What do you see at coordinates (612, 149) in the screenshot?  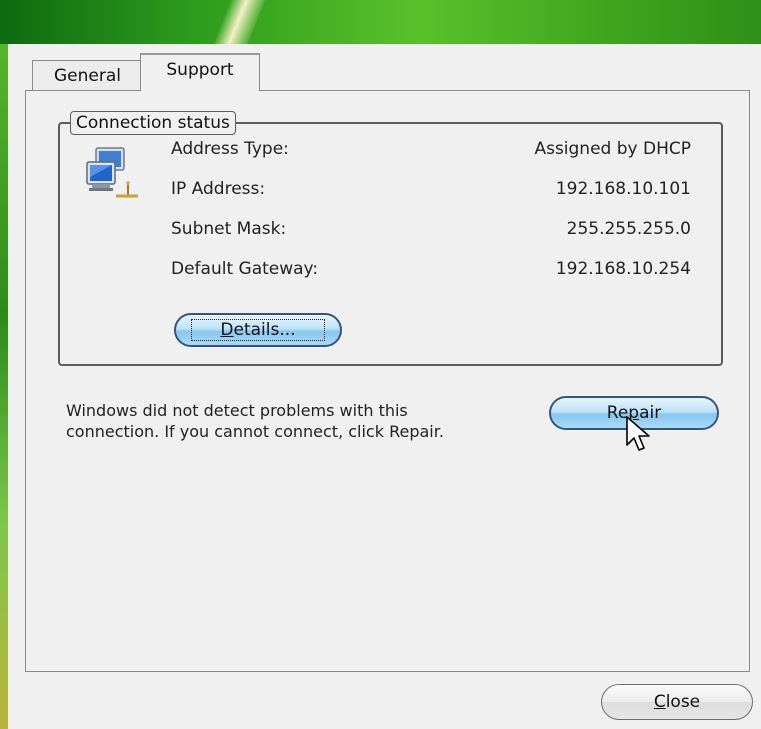 I see `address-type-value: Assigned by DHCP` at bounding box center [612, 149].